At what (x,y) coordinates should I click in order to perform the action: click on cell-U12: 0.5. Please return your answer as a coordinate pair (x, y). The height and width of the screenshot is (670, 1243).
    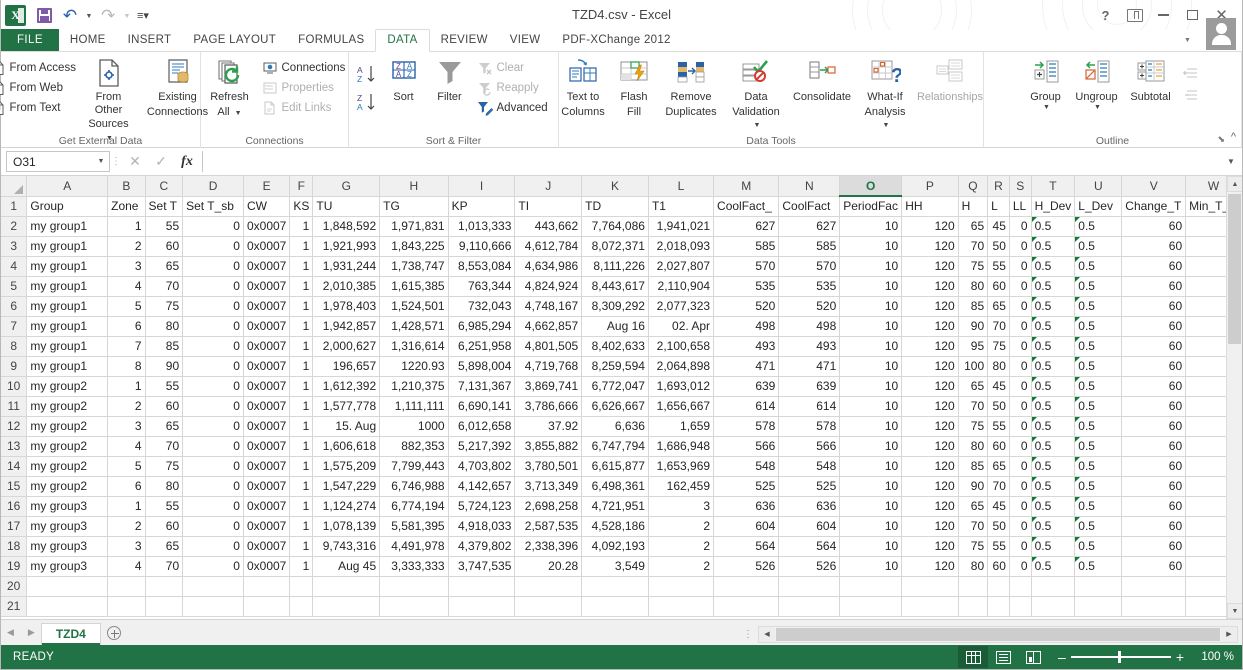
    Looking at the image, I should click on (1098, 426).